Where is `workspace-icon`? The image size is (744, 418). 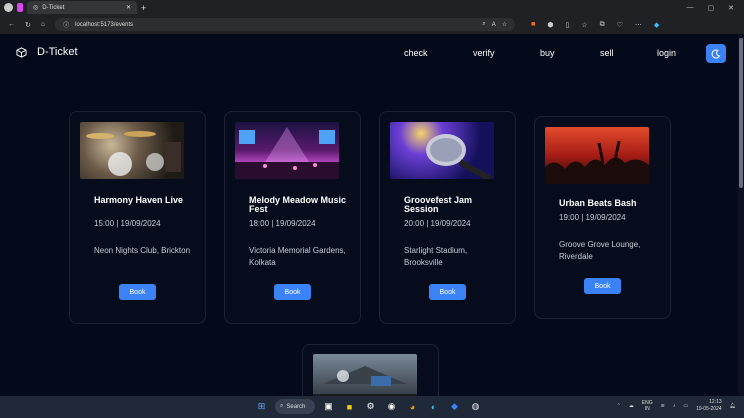
workspace-icon is located at coordinates (20, 7).